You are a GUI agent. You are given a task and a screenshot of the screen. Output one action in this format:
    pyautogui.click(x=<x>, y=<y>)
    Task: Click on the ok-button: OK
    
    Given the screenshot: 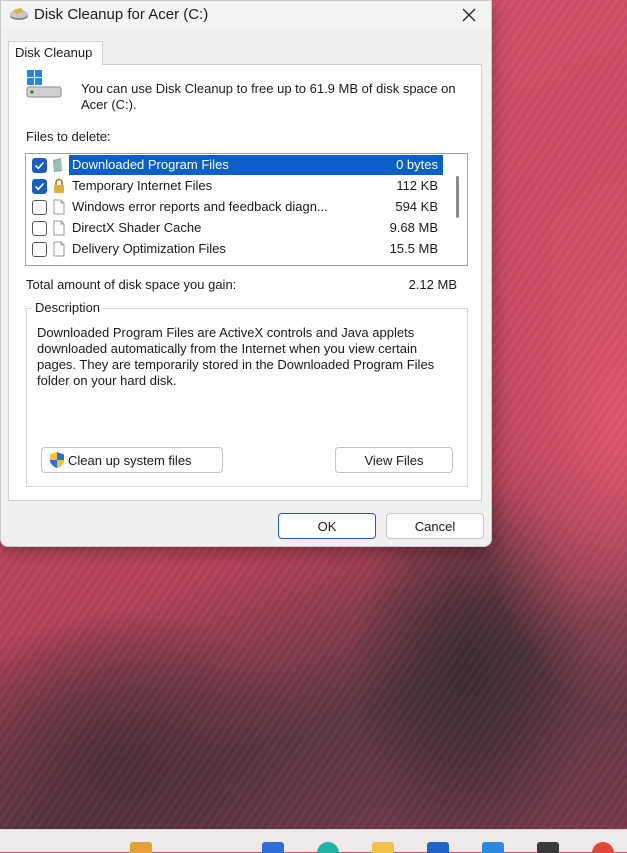 What is the action you would take?
    pyautogui.click(x=327, y=526)
    